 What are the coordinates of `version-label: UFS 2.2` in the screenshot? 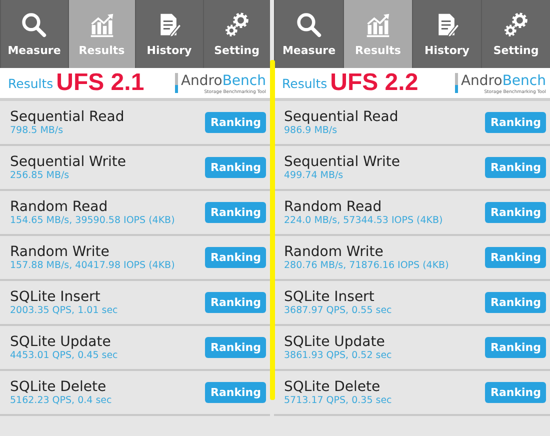 It's located at (374, 83).